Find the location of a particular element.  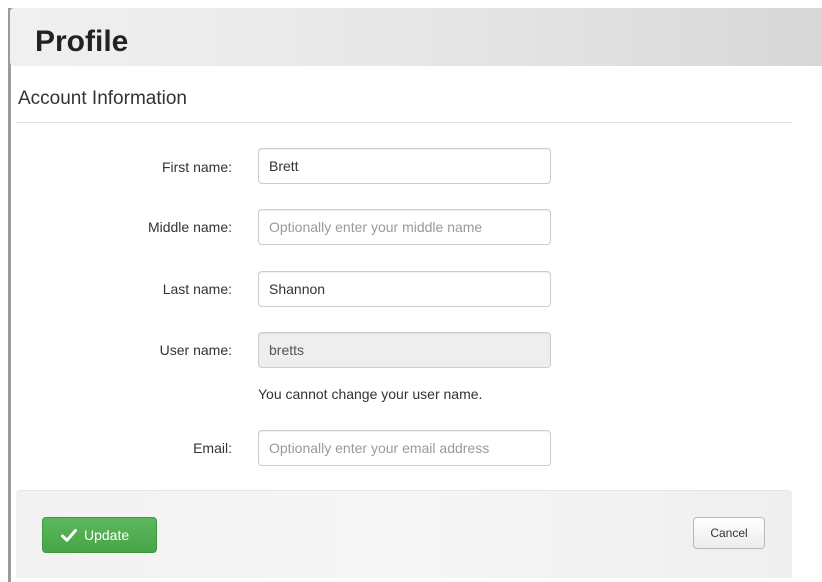

last-name-label: Last name: is located at coordinates (197, 289).